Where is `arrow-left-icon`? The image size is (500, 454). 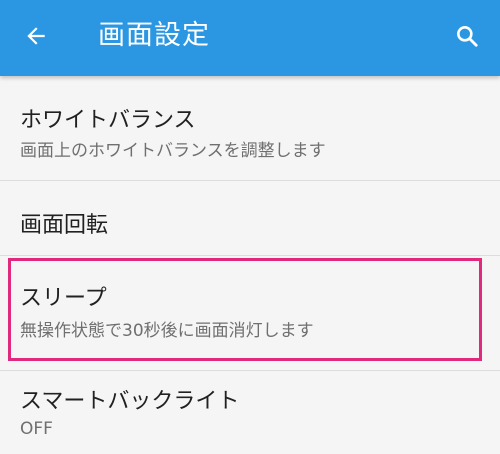
arrow-left-icon is located at coordinates (36, 36).